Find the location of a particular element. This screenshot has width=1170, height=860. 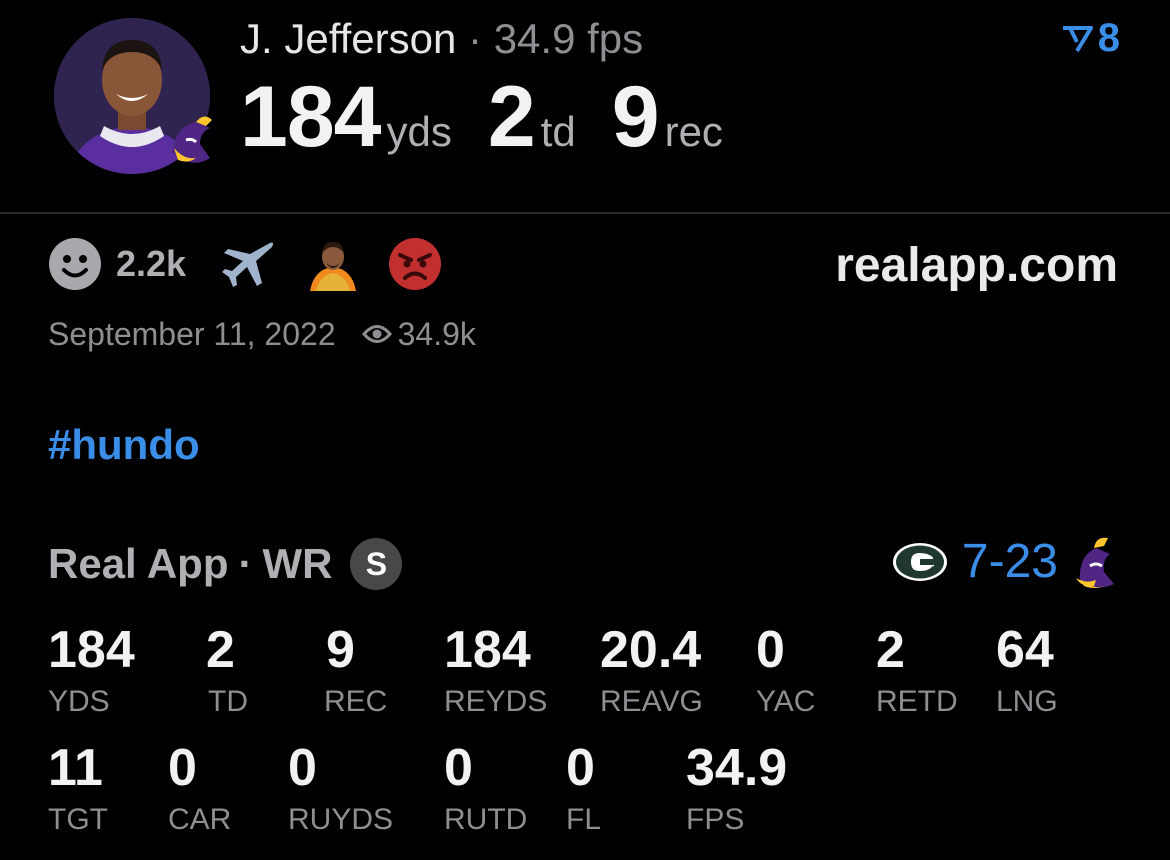

rank-value: 8 is located at coordinates (1108, 38).